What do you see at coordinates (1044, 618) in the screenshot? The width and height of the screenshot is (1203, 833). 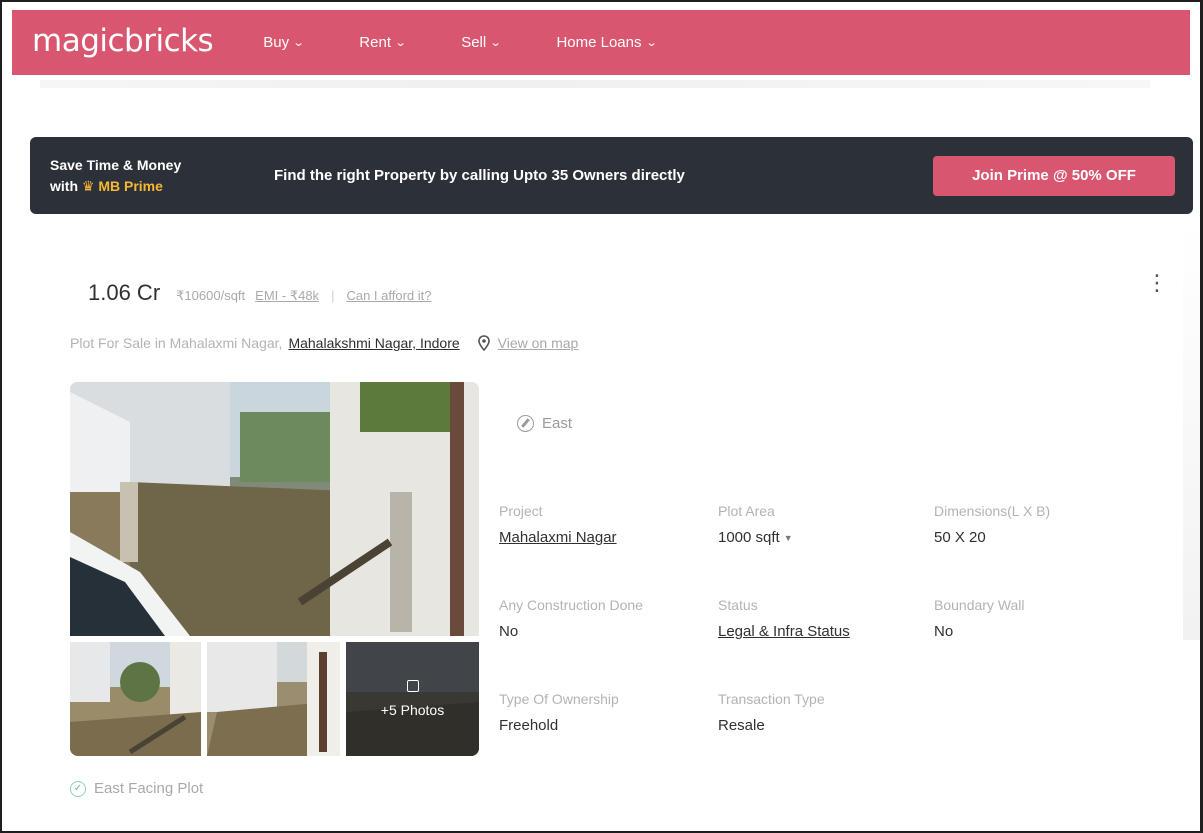 I see `detail-boundary-wall: Boundary Wall No` at bounding box center [1044, 618].